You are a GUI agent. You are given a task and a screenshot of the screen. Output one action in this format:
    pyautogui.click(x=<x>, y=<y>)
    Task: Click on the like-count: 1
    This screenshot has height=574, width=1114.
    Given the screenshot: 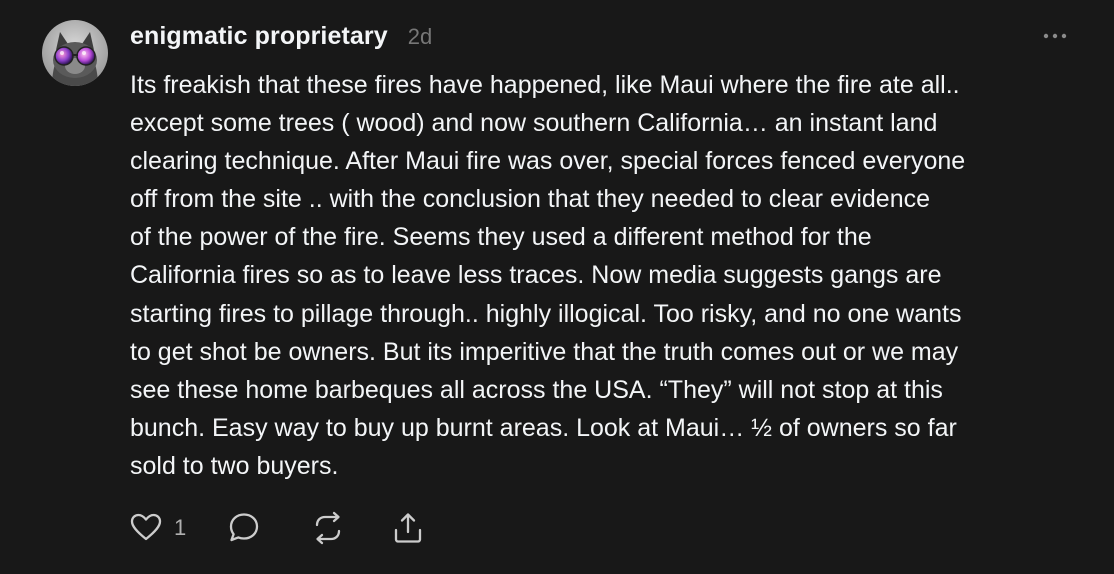 What is the action you would take?
    pyautogui.click(x=180, y=527)
    